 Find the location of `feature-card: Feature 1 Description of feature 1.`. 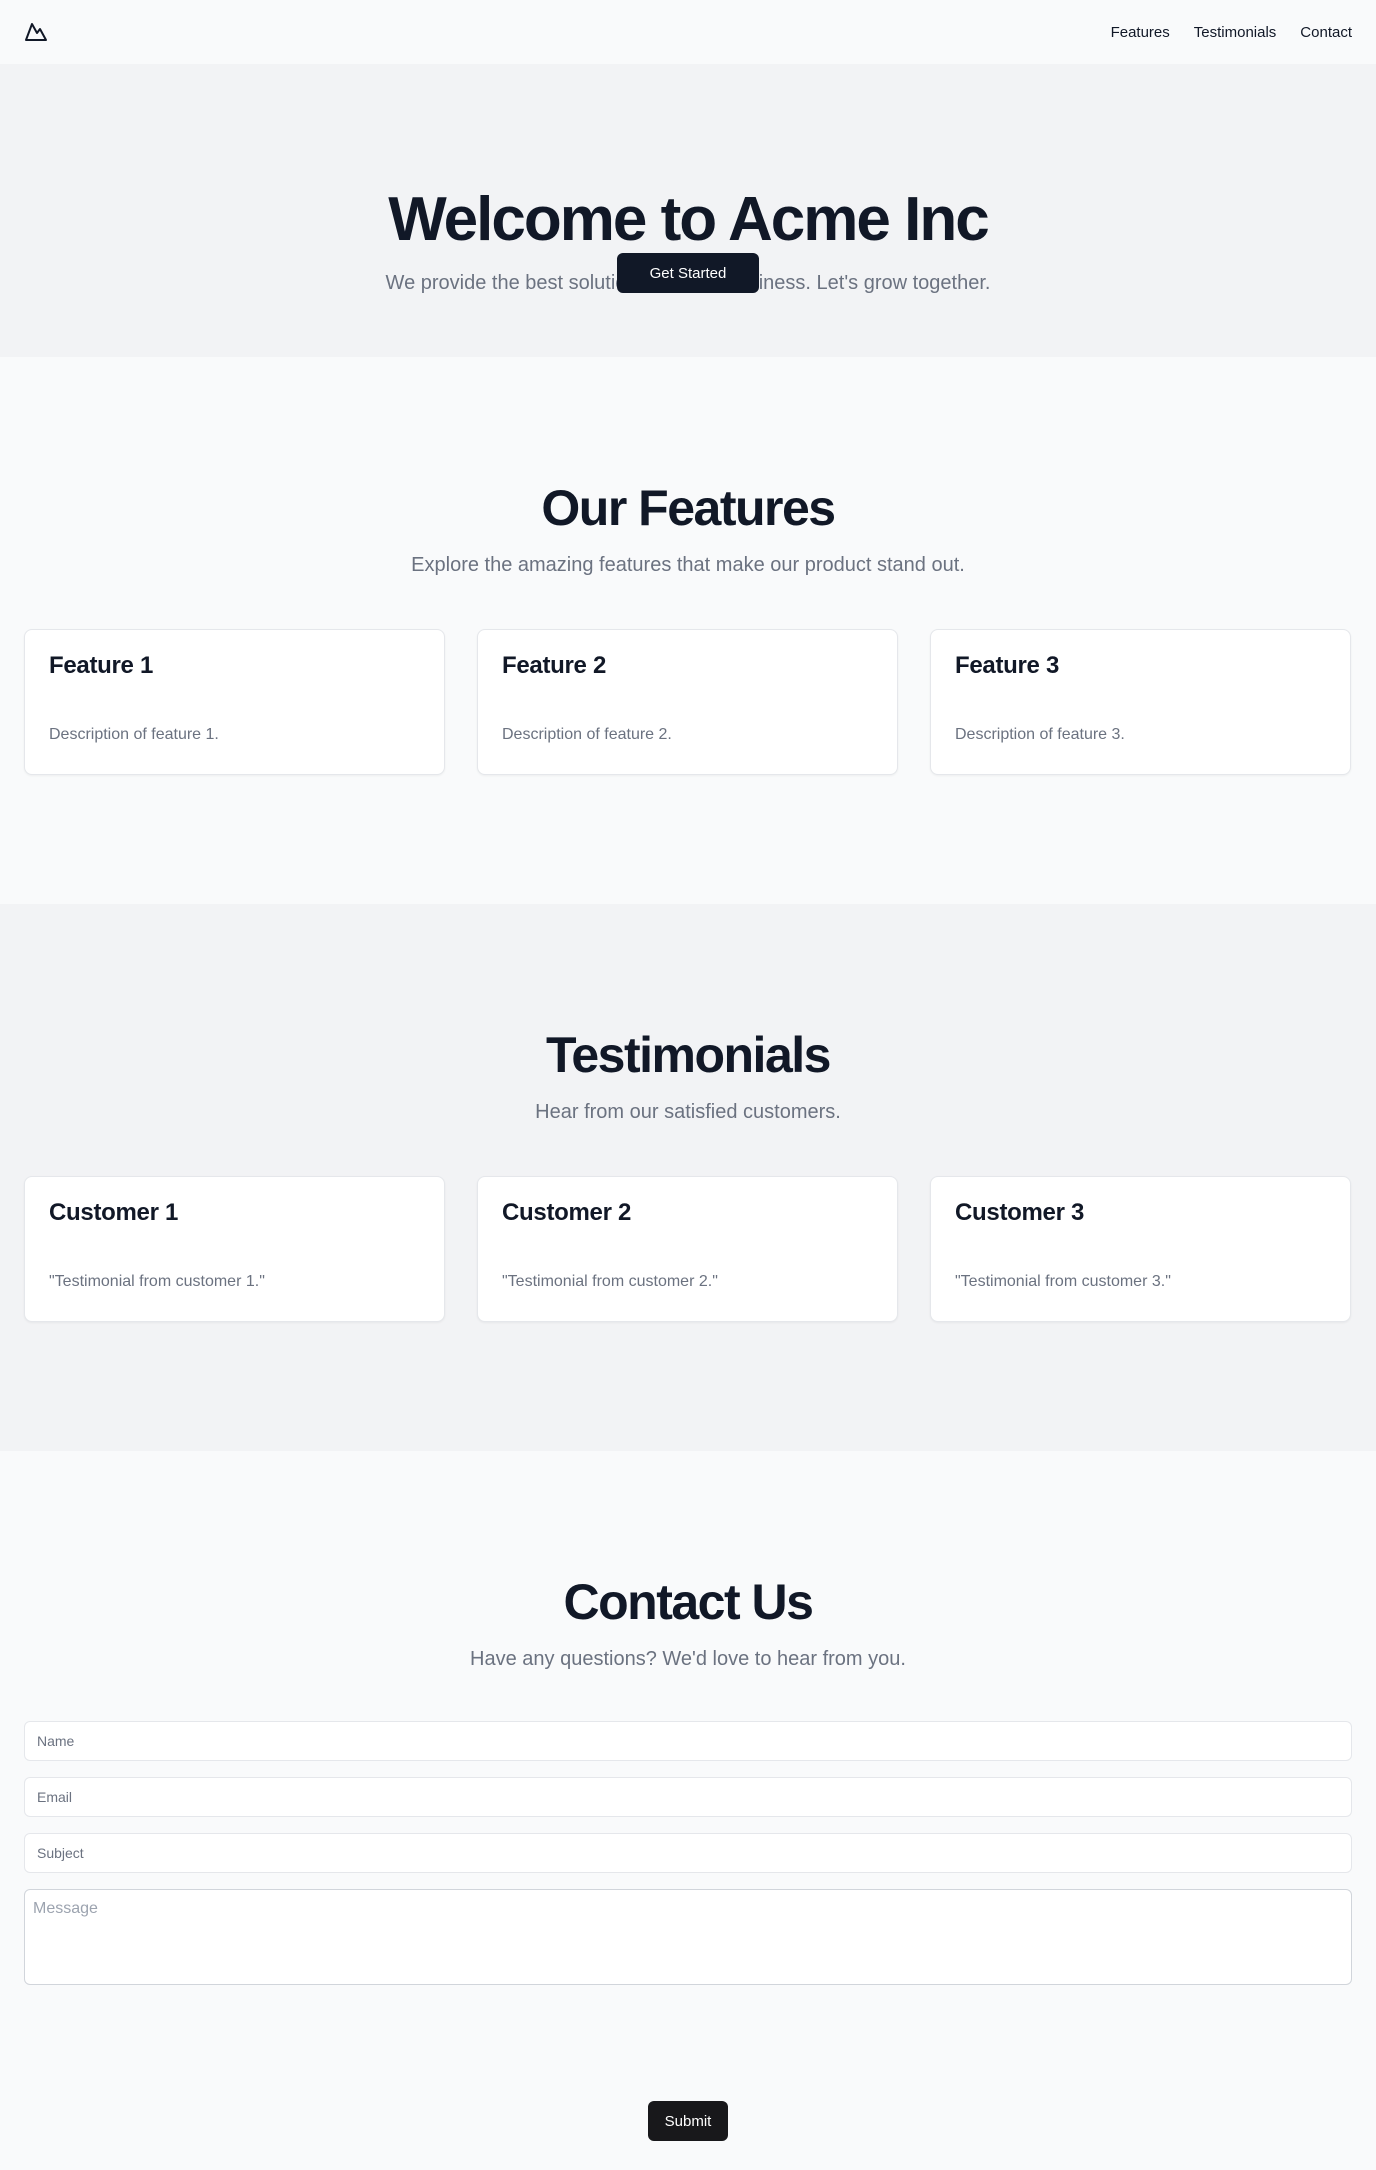

feature-card: Feature 1 Description of feature 1. is located at coordinates (234, 702).